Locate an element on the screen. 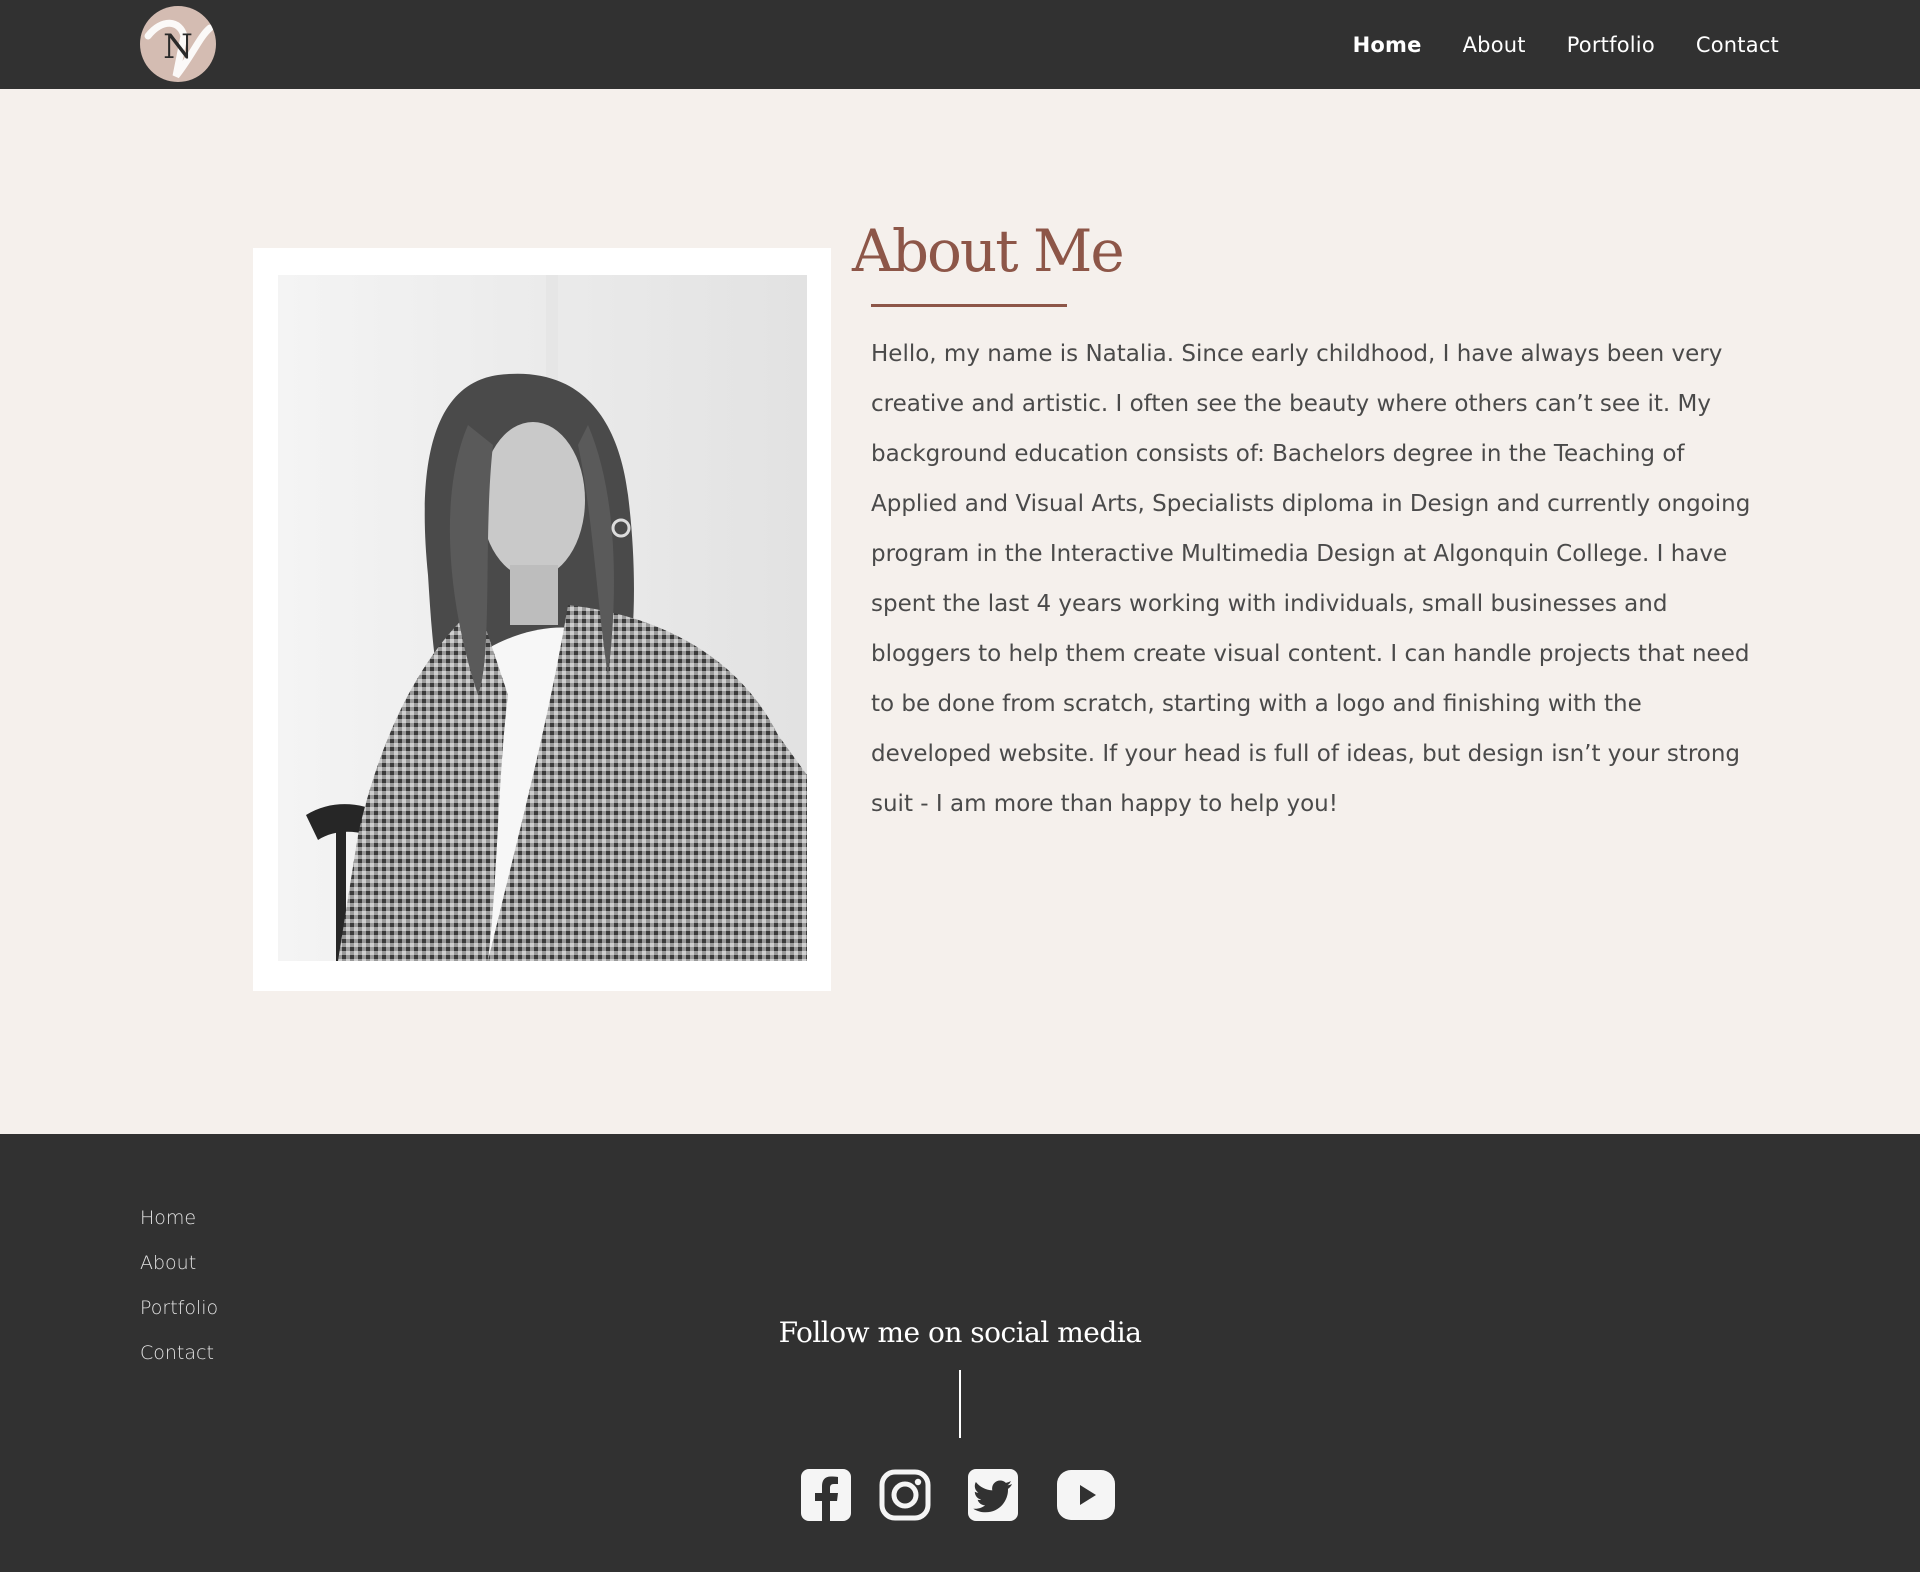  footer-nav-home: Home is located at coordinates (179, 1218).